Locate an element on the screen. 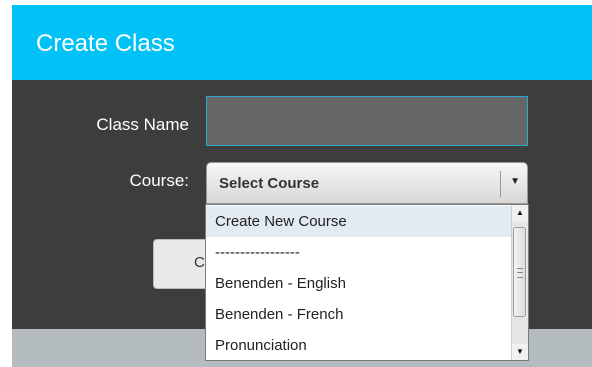  course-label: Course: is located at coordinates (159, 180).